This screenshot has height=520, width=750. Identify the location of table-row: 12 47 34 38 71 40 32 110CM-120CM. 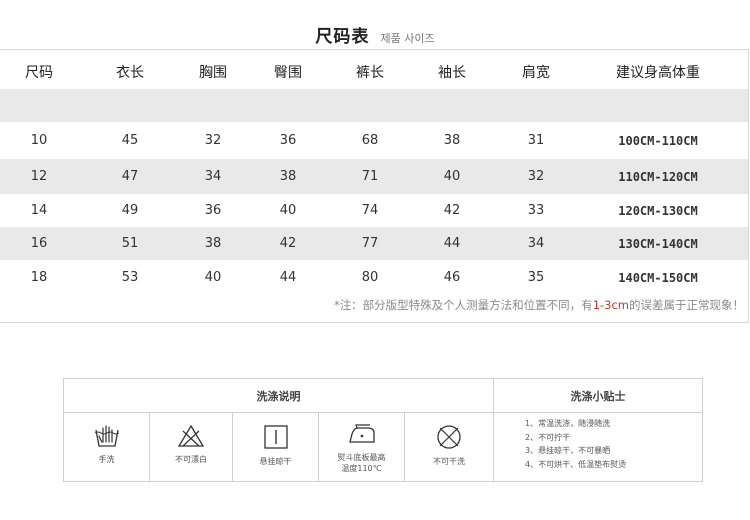
(374, 176).